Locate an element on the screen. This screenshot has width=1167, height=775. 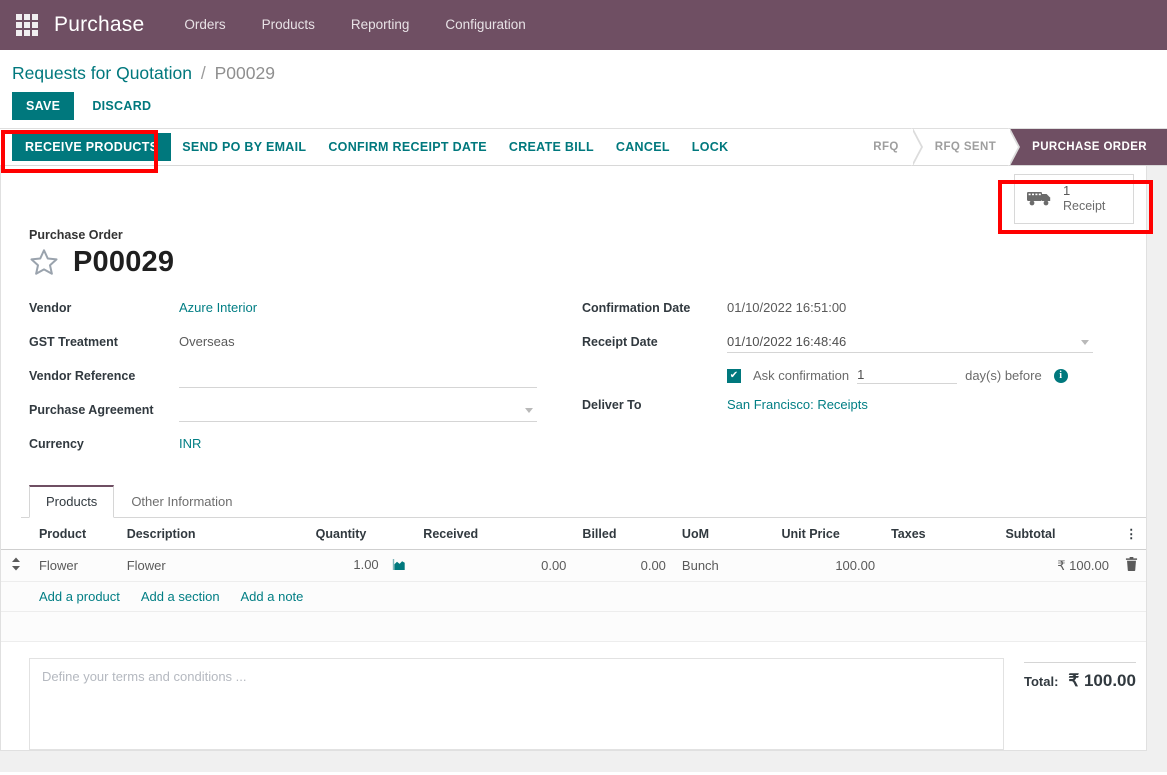
table-filler-row is located at coordinates (573, 626).